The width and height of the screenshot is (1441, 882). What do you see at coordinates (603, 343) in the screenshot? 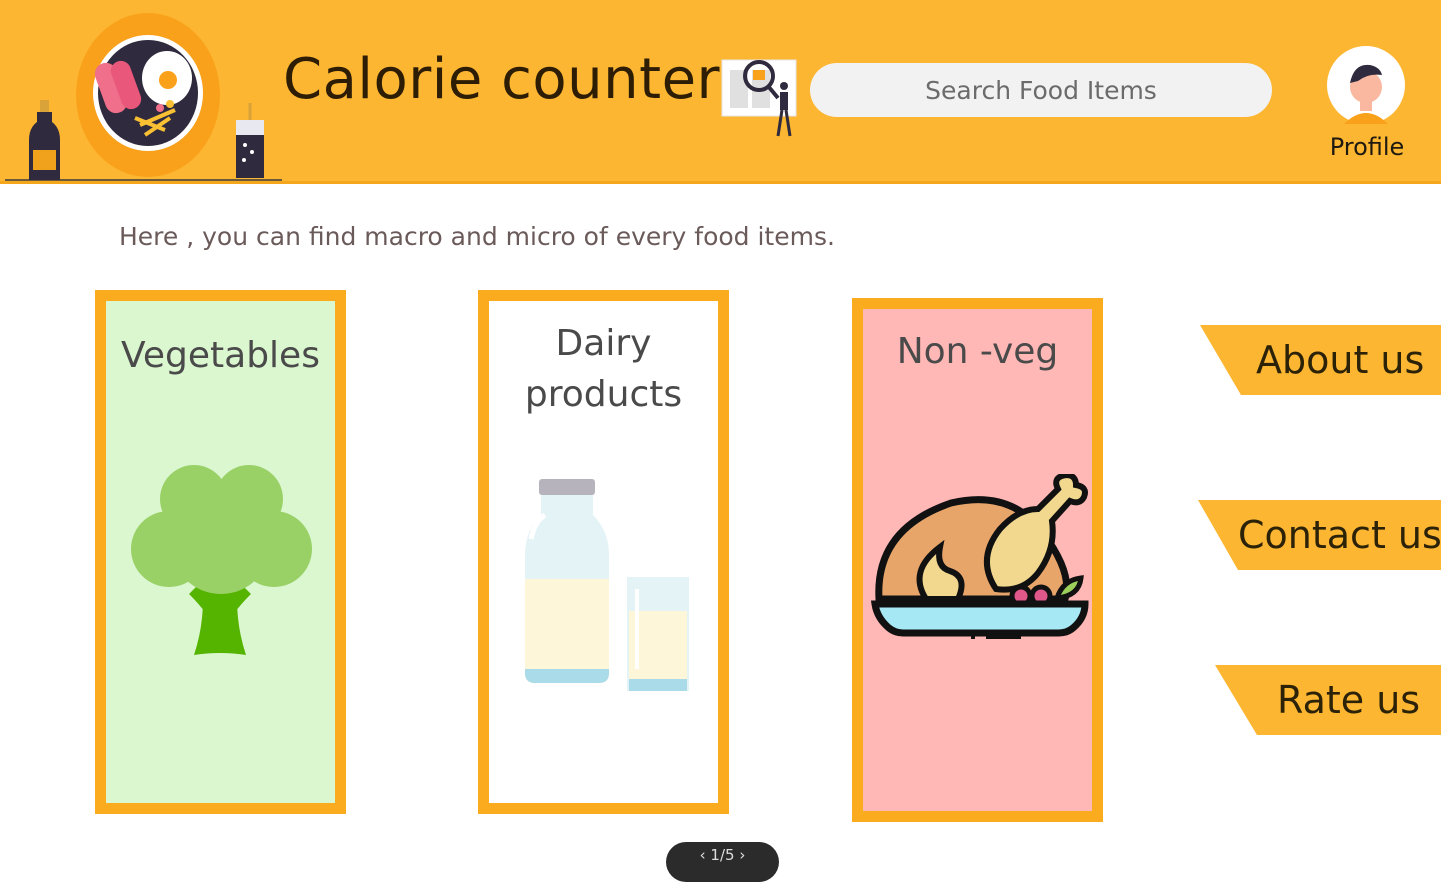
I see `card-title-dairy-line1: Dairy` at bounding box center [603, 343].